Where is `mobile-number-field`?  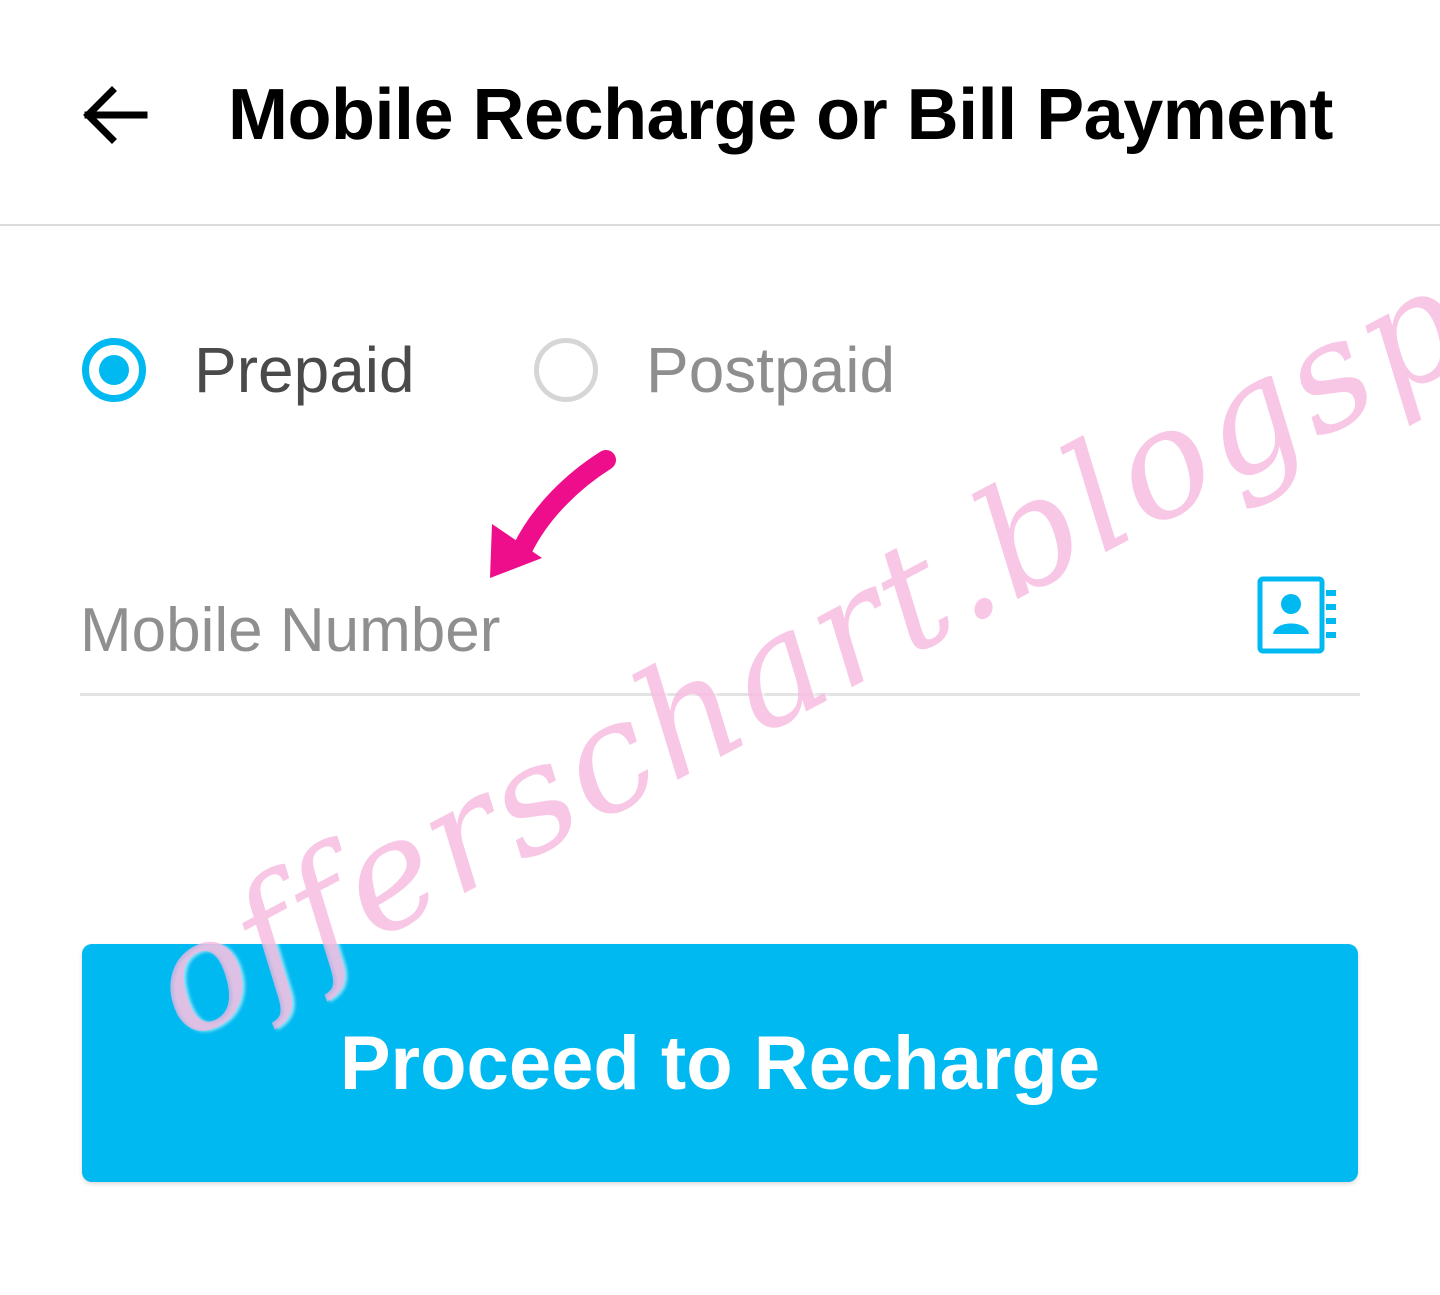 mobile-number-field is located at coordinates (720, 628).